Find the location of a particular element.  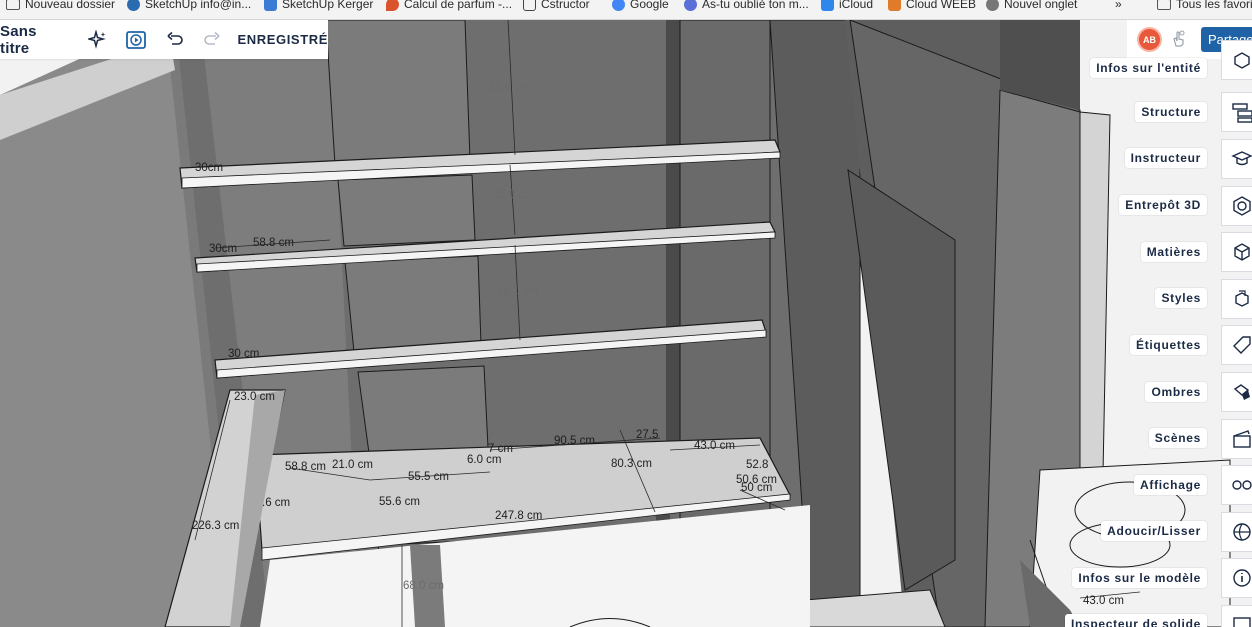

entity-info-icon is located at coordinates (1242, 60).